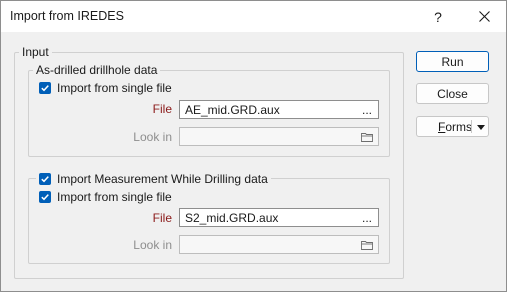 This screenshot has width=507, height=292. What do you see at coordinates (114, 88) in the screenshot?
I see `as-drilled-single-file-label: Import from single file` at bounding box center [114, 88].